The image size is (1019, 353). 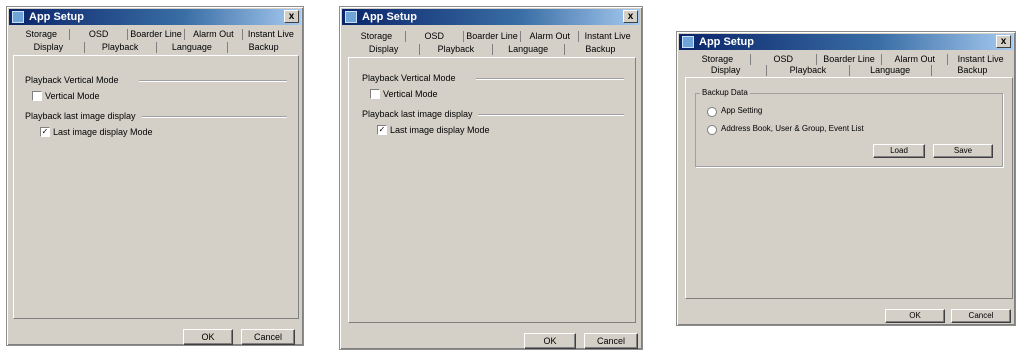 What do you see at coordinates (899, 151) in the screenshot?
I see `load-button: Load` at bounding box center [899, 151].